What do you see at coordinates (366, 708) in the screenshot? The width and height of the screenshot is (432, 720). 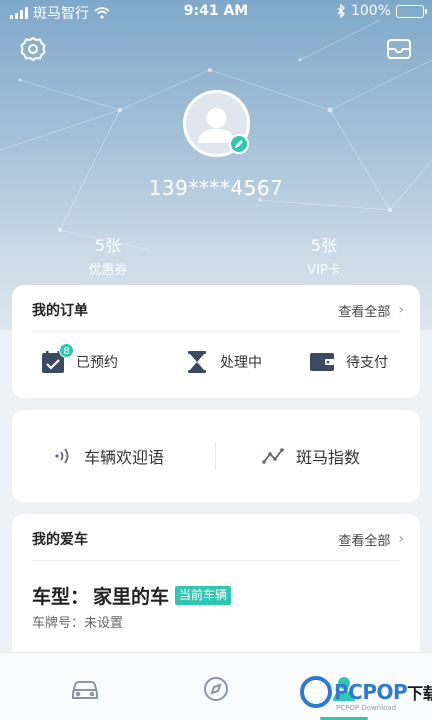 I see `watermark-subtitle: PCPOP Download` at bounding box center [366, 708].